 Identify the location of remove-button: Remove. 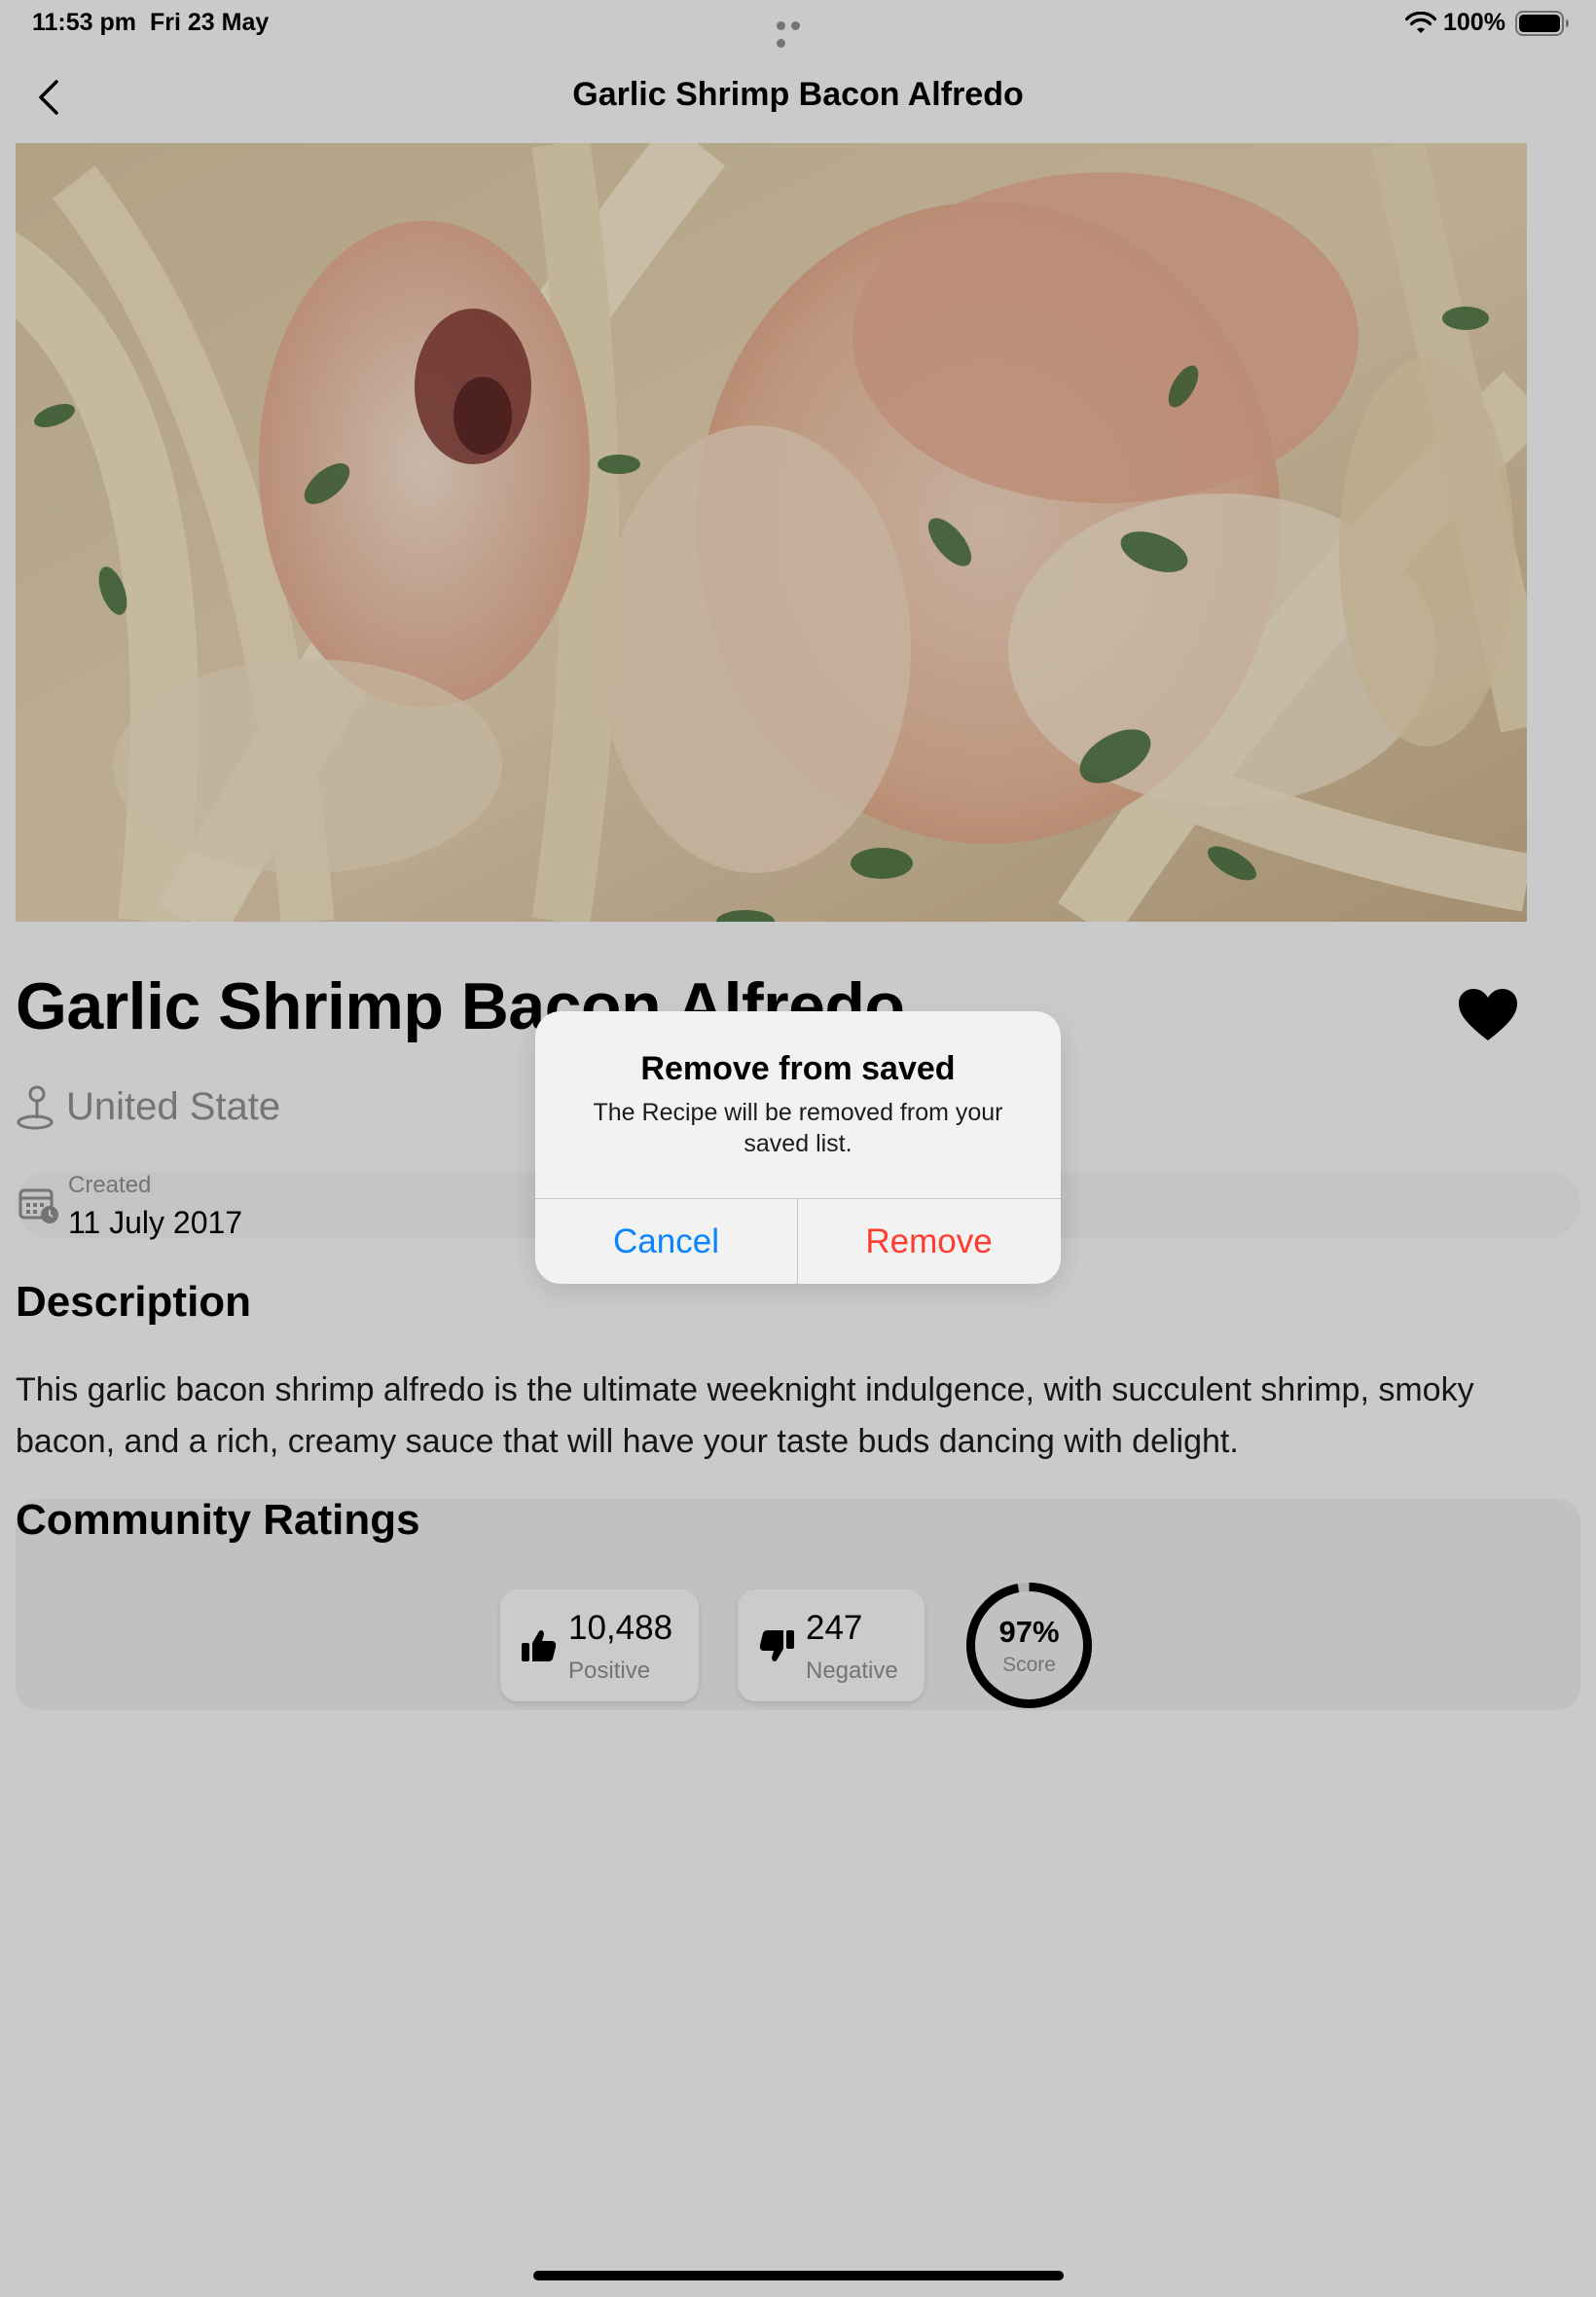
(929, 1241).